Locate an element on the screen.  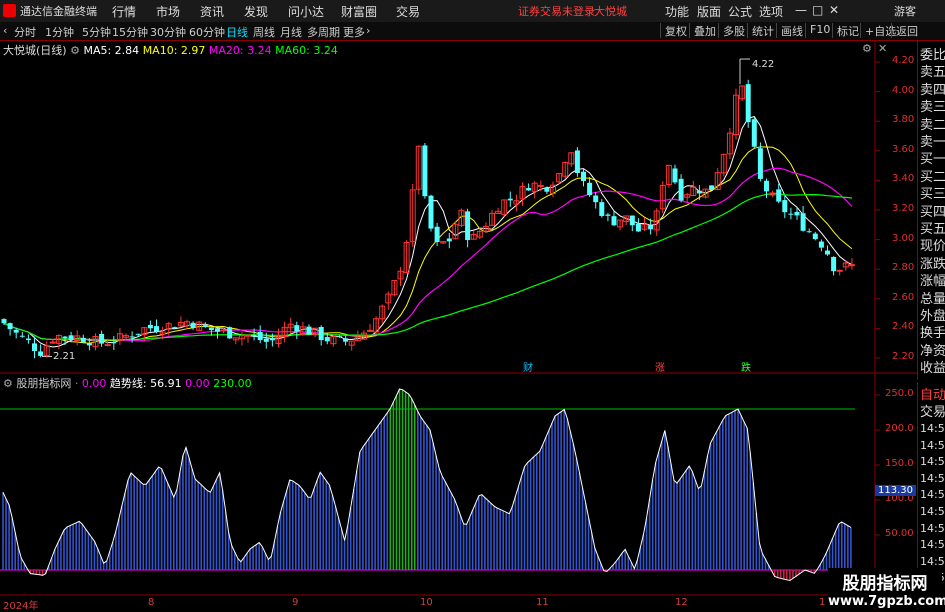
period-15min: 15分钟 is located at coordinates (130, 32).